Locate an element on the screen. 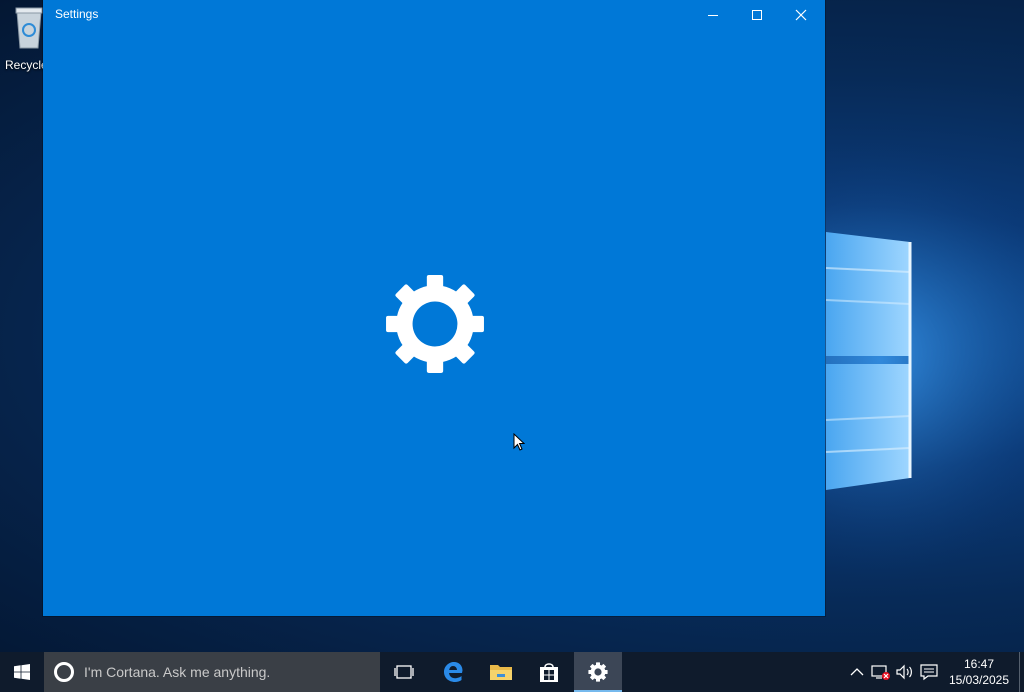 This screenshot has height=692, width=1024. window-titlebar: Settings is located at coordinates (434, 15).